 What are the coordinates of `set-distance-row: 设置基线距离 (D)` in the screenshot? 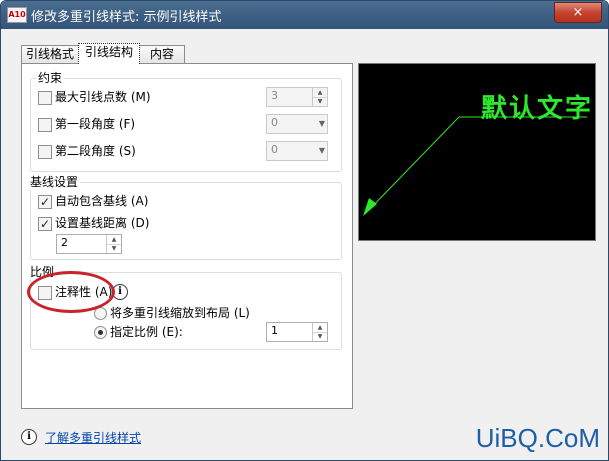 It's located at (138, 223).